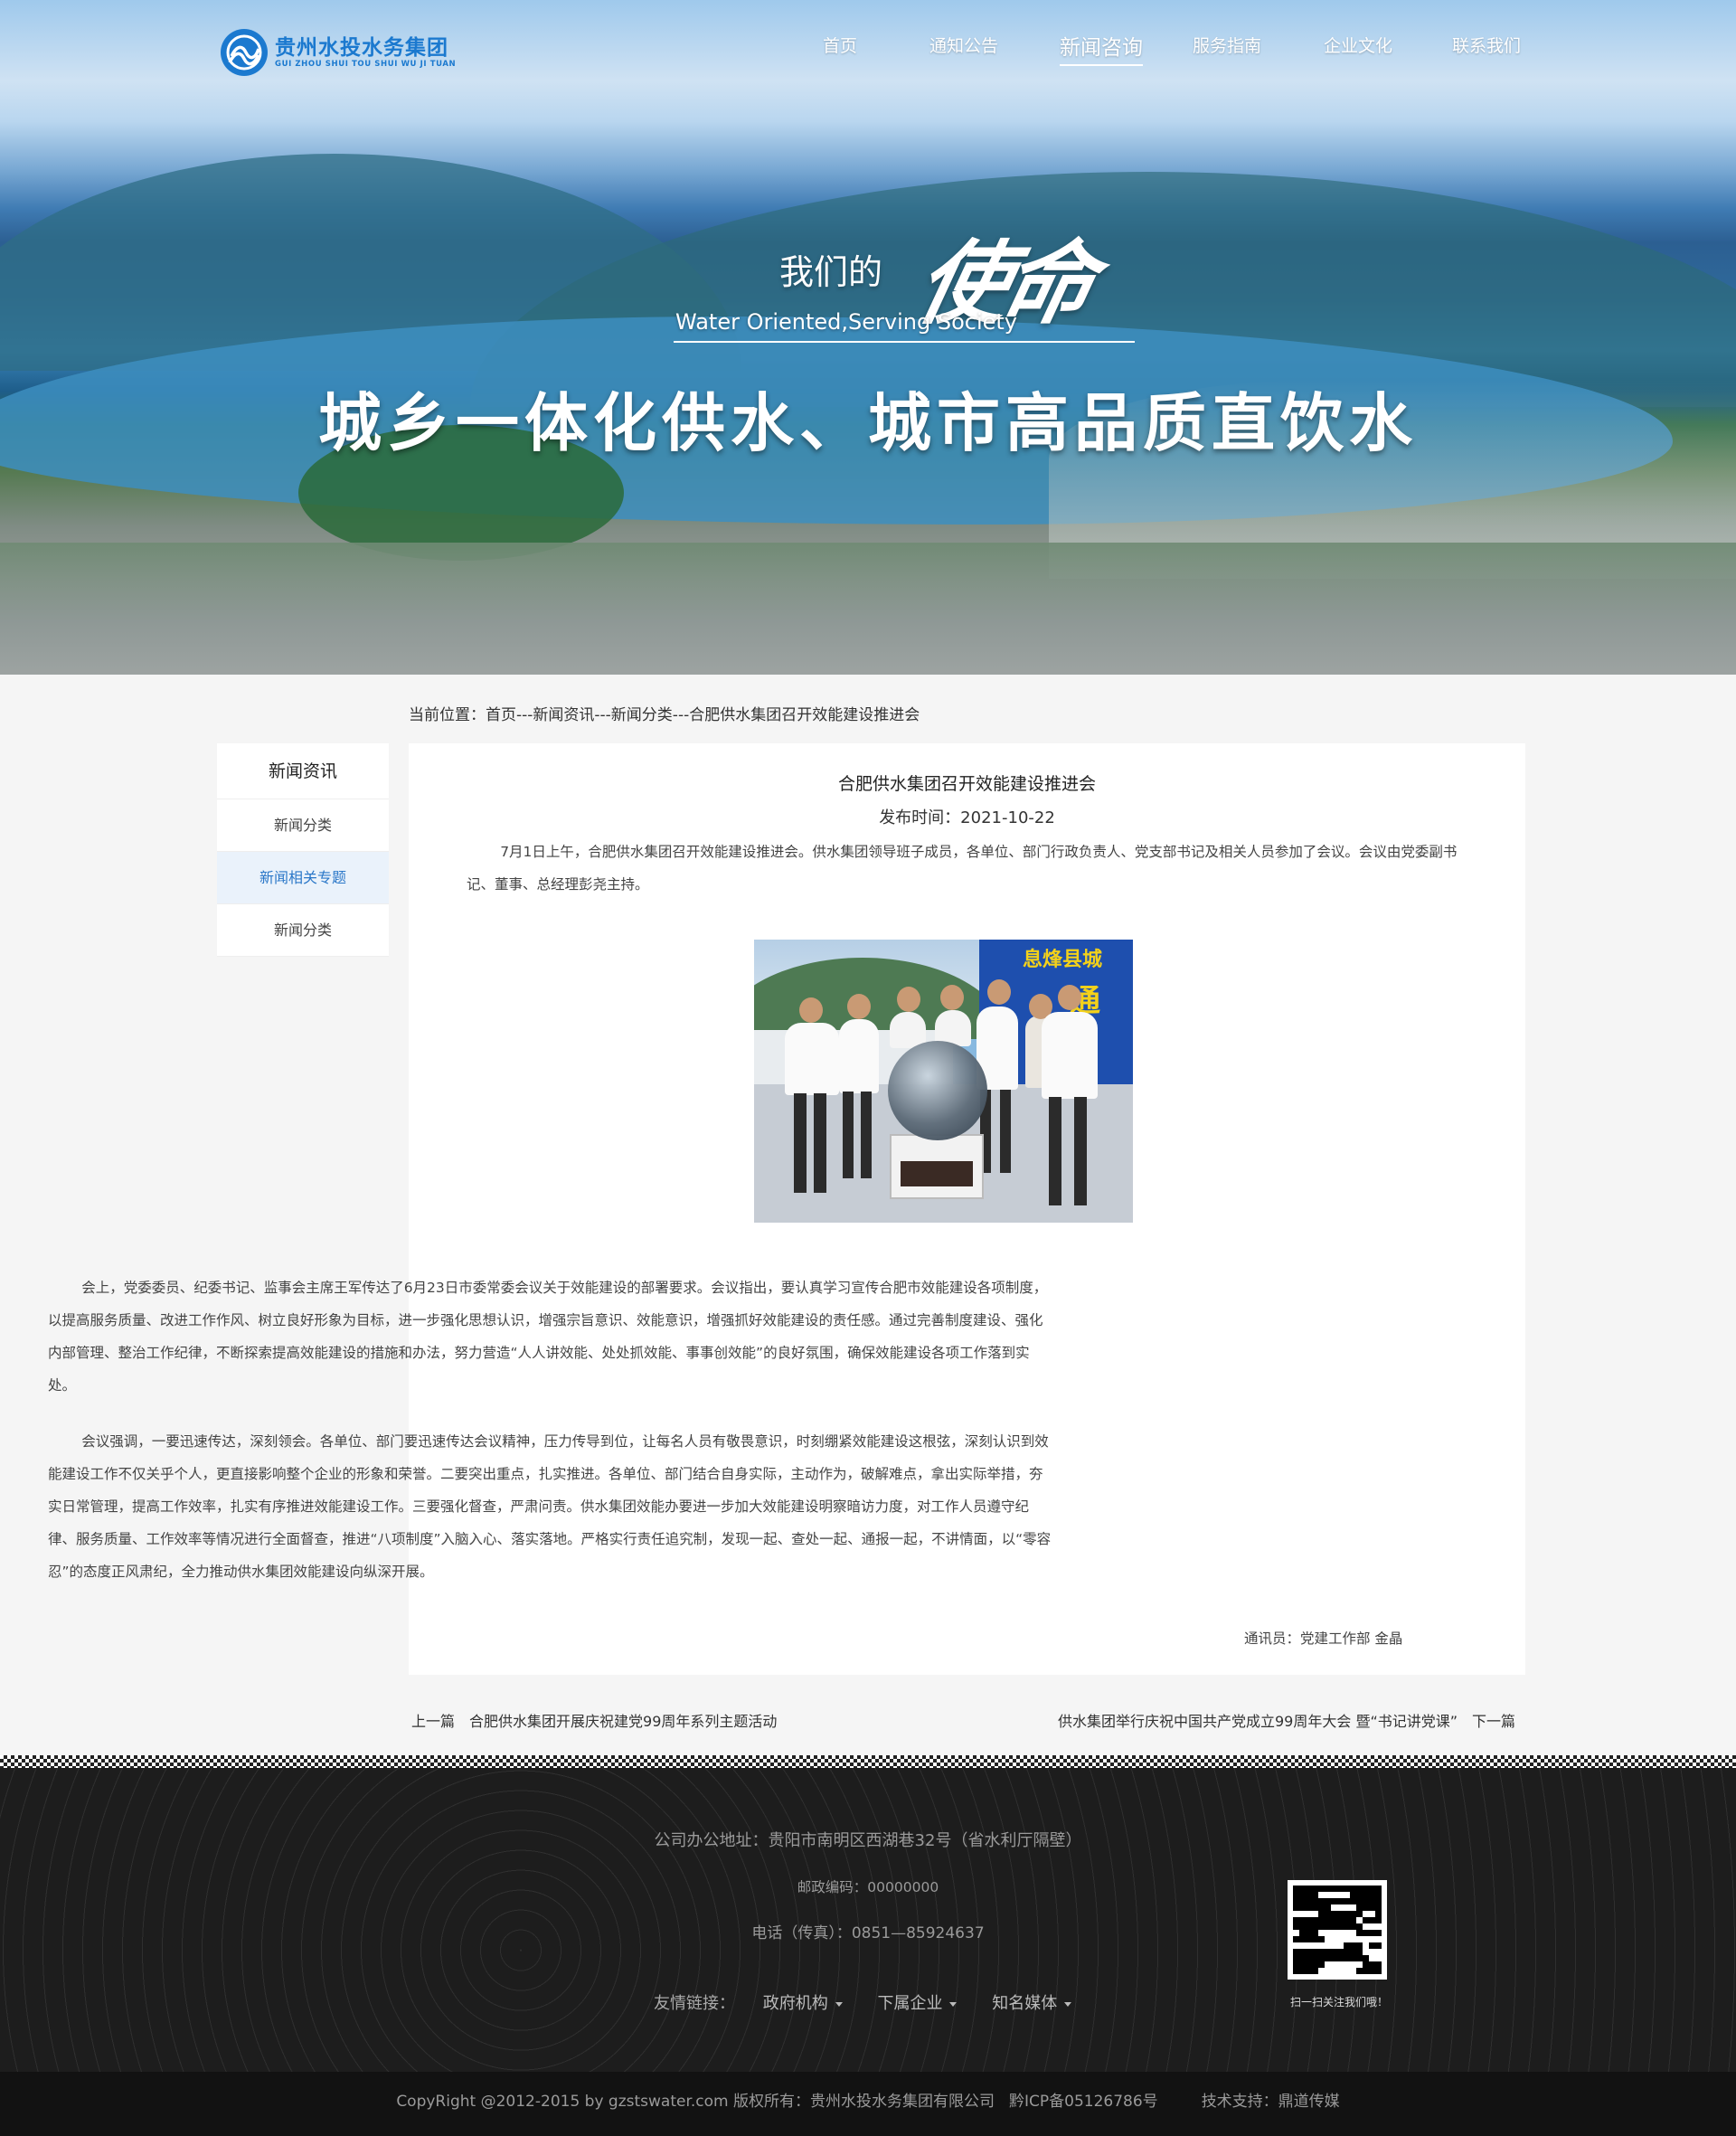 This screenshot has width=1736, height=2136. I want to click on breadcrumb: 当前位置：首页---新闻资讯---新闻分类---合肥供水集团召开效能建设推进会, so click(664, 713).